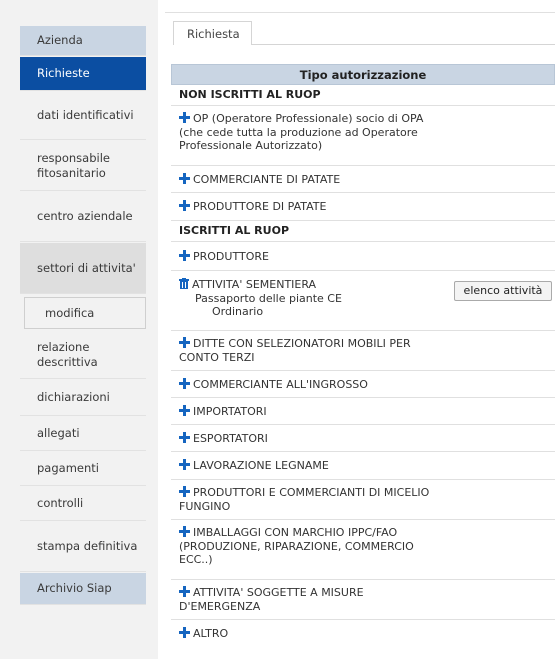 This screenshot has height=659, width=555. I want to click on section-header: NON ISCRITTI AL RUOP, so click(363, 95).